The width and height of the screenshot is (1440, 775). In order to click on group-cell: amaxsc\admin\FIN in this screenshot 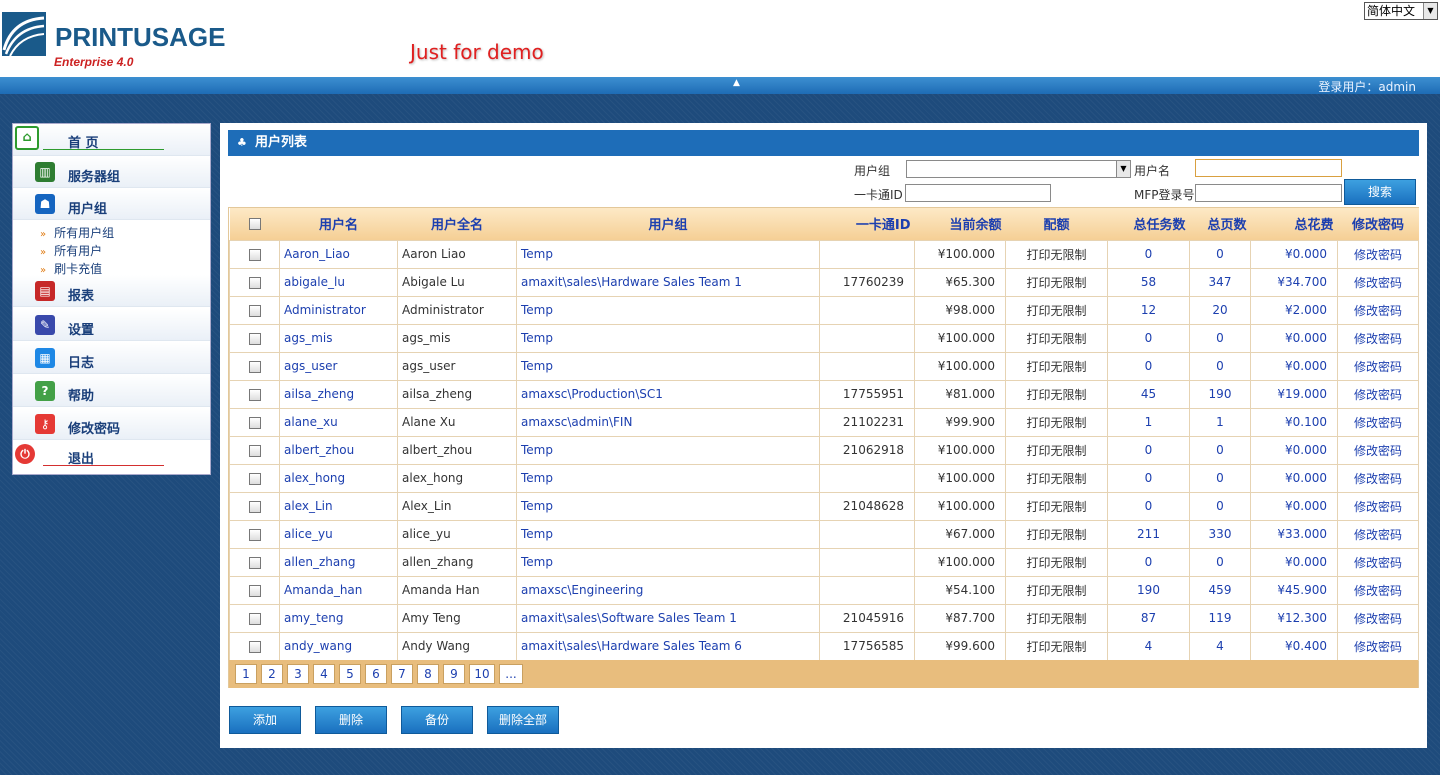, I will do `click(668, 422)`.